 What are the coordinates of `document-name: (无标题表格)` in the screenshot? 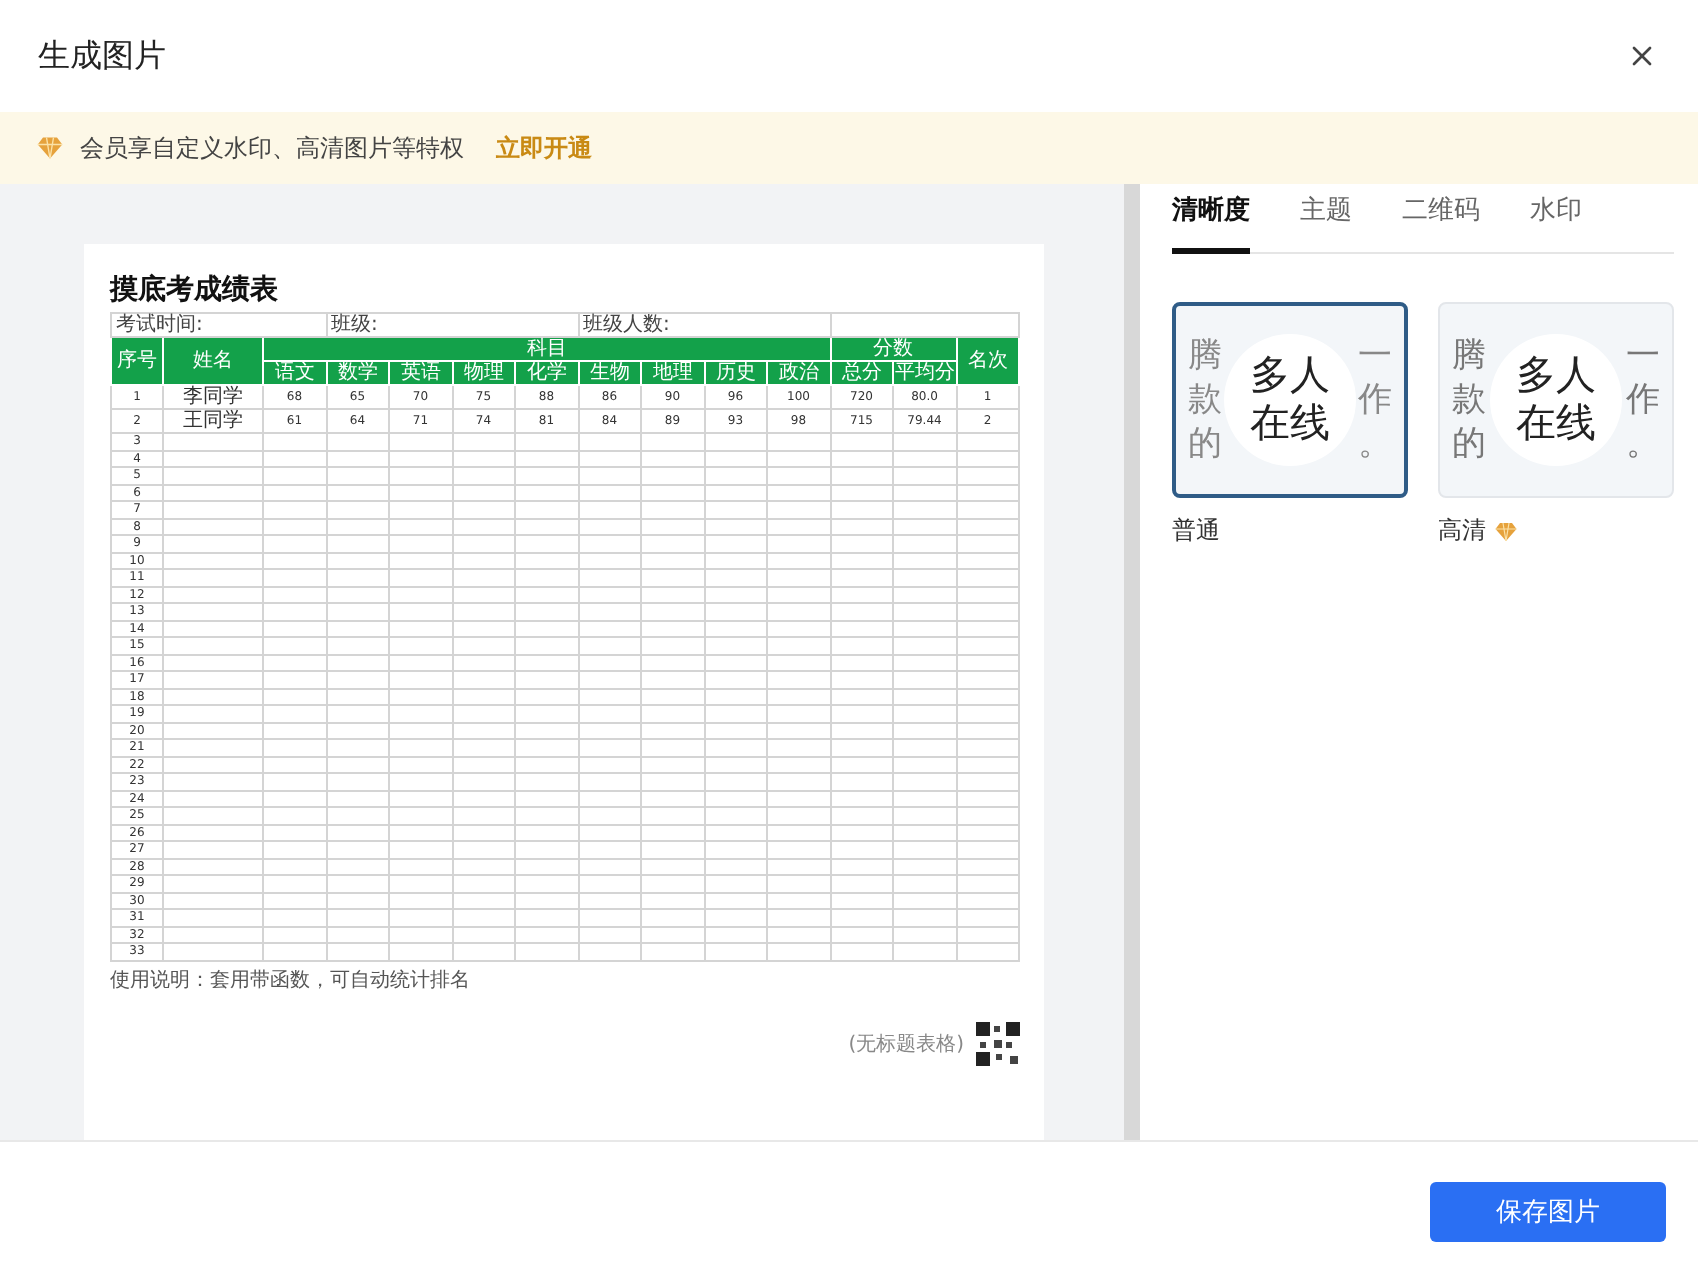 It's located at (906, 1044).